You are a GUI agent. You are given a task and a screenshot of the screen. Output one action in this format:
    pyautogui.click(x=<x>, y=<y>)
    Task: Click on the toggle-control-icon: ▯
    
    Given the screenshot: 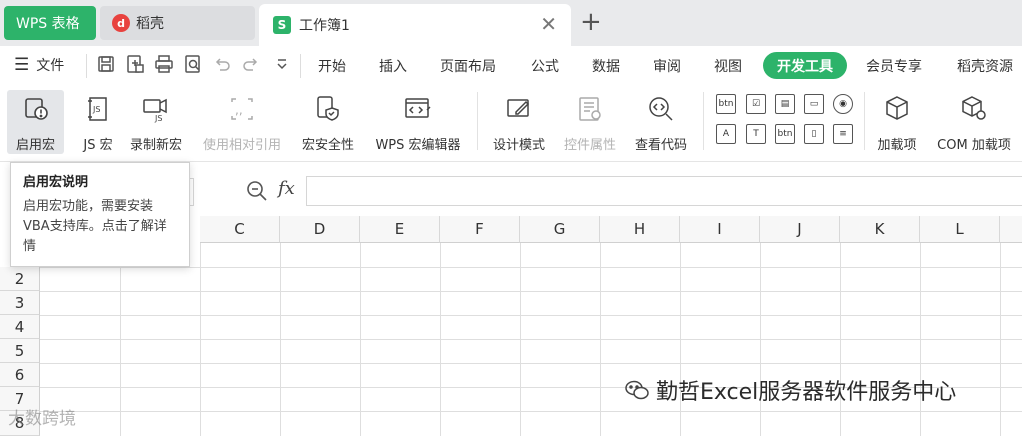 What is the action you would take?
    pyautogui.click(x=814, y=134)
    